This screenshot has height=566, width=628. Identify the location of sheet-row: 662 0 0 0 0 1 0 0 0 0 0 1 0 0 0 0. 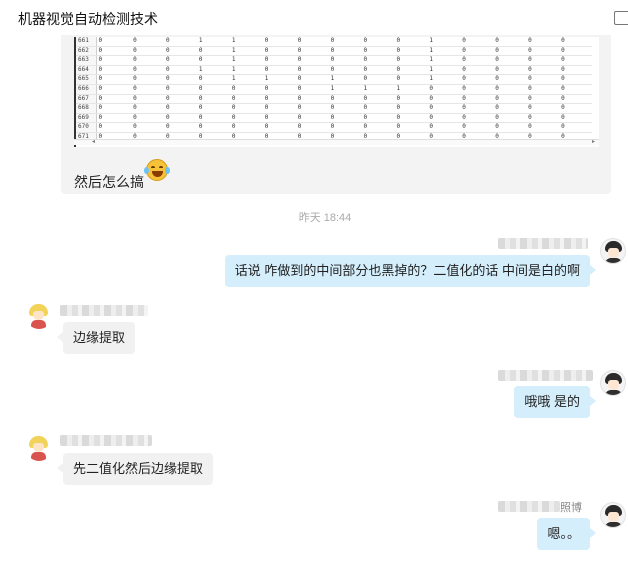
(334, 51).